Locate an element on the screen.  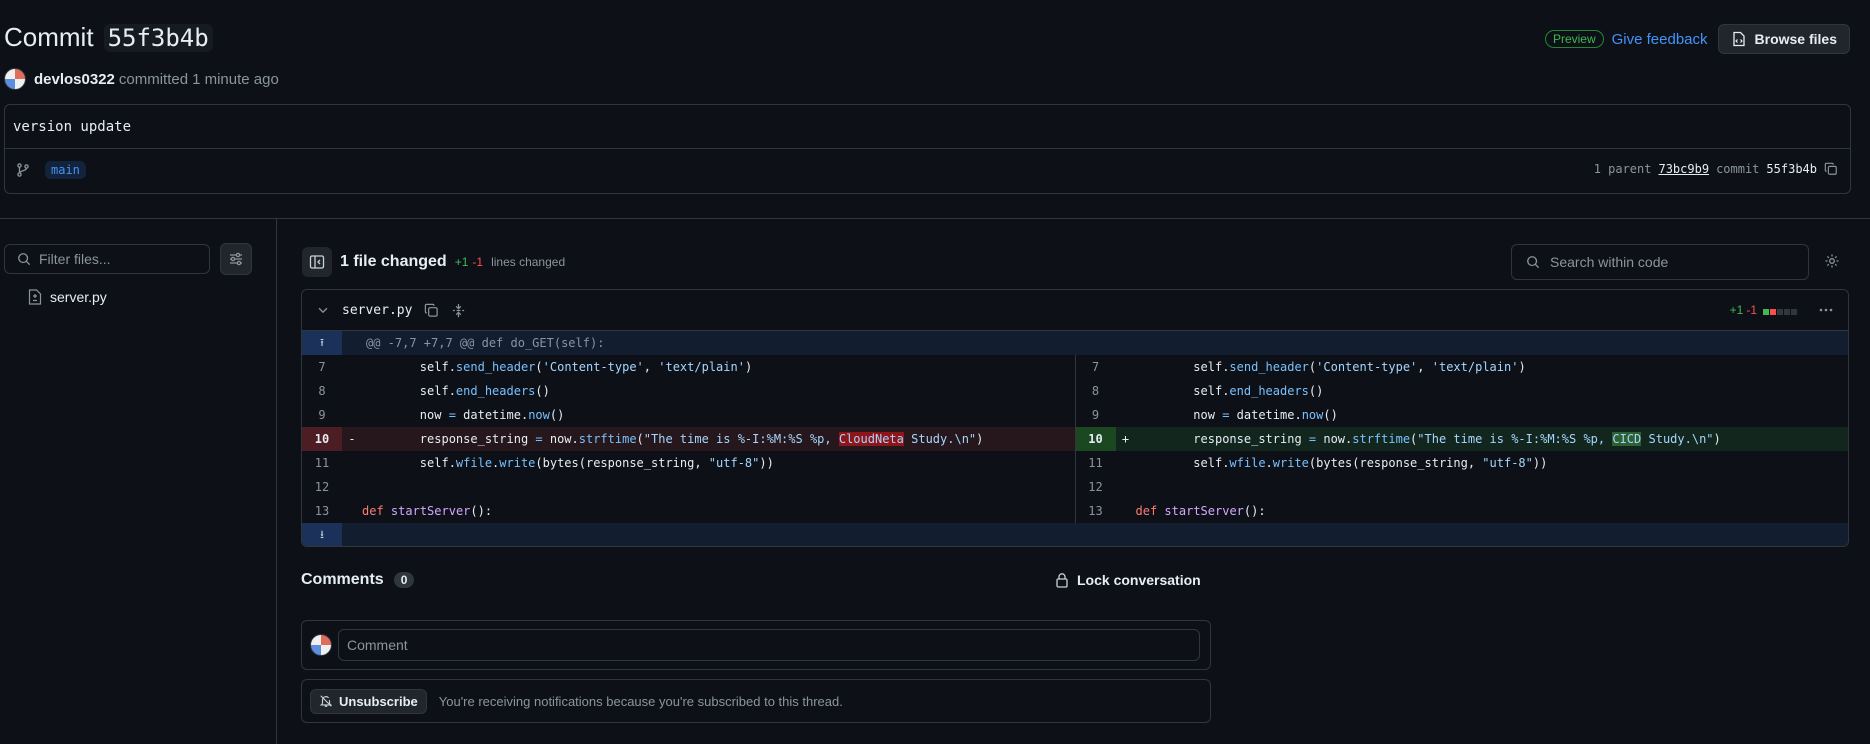
expand-up-button: ⭱ is located at coordinates (322, 343).